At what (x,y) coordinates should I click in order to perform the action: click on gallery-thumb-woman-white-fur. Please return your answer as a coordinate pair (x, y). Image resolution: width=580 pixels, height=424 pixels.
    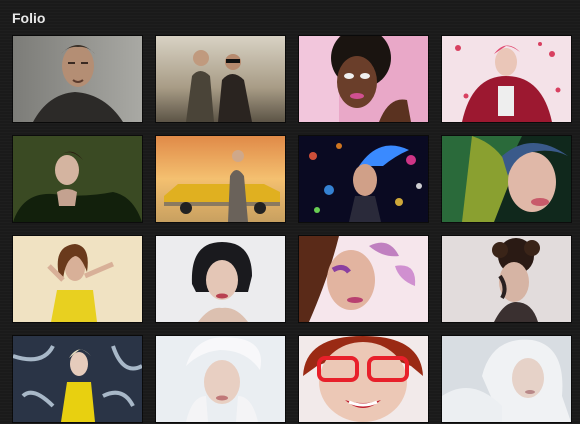
    Looking at the image, I should click on (220, 379).